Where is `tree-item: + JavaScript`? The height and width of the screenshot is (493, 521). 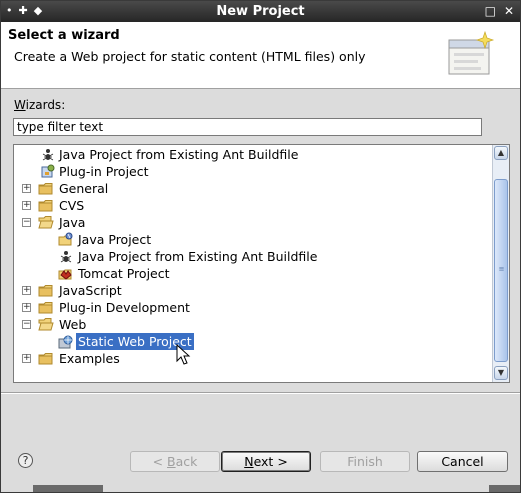
tree-item: + JavaScript is located at coordinates (253, 290).